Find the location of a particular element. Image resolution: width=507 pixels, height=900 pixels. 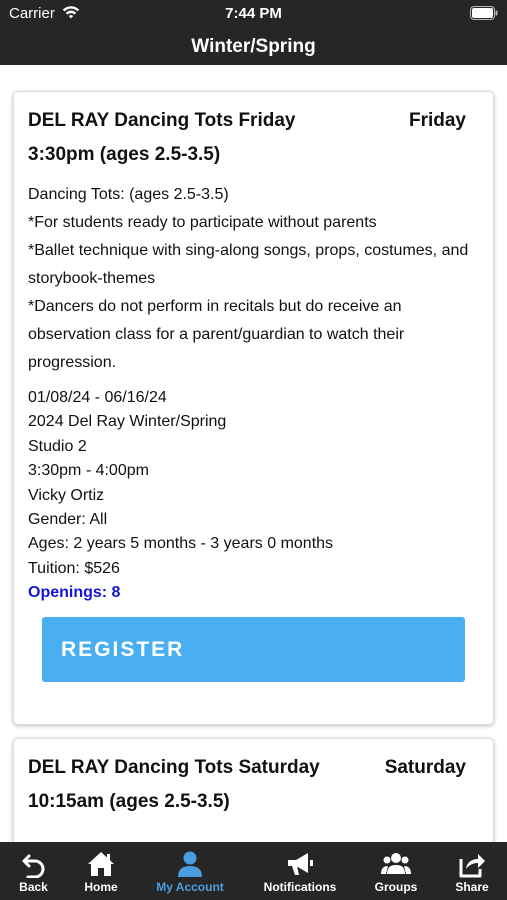

status-bar: Carrier 7:44 PM is located at coordinates (253, 13).